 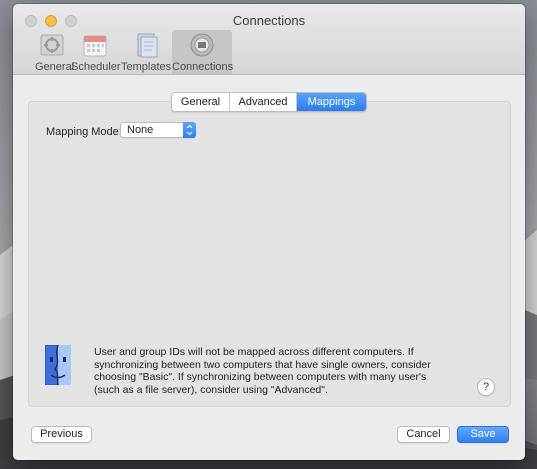 I want to click on tab-advanced: Advanced, so click(x=263, y=102).